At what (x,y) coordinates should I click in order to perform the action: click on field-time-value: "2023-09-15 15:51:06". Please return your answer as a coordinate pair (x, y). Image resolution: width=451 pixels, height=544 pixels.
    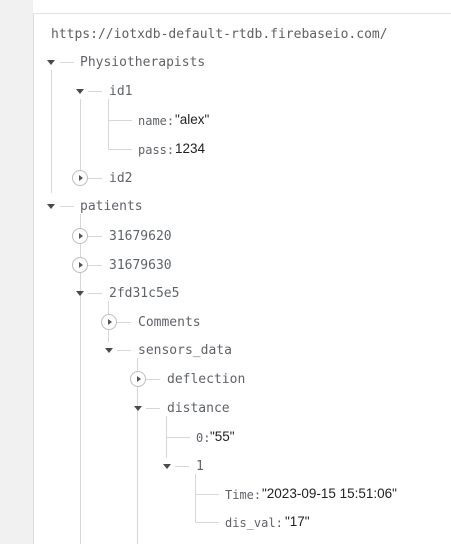
    Looking at the image, I should click on (329, 494).